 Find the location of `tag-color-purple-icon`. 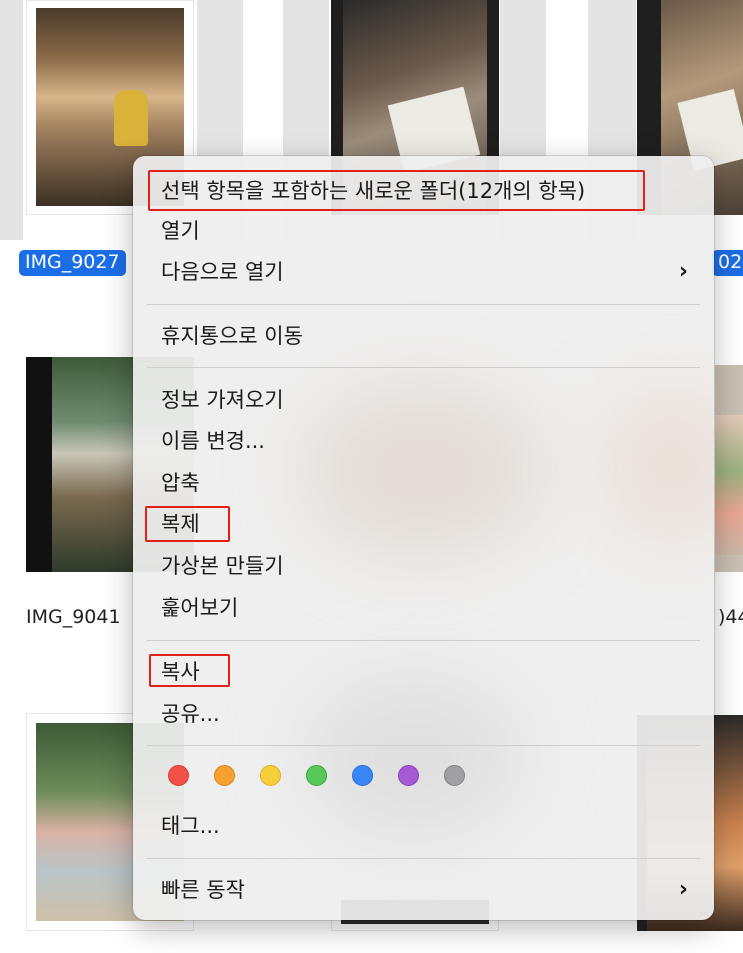

tag-color-purple-icon is located at coordinates (408, 775).